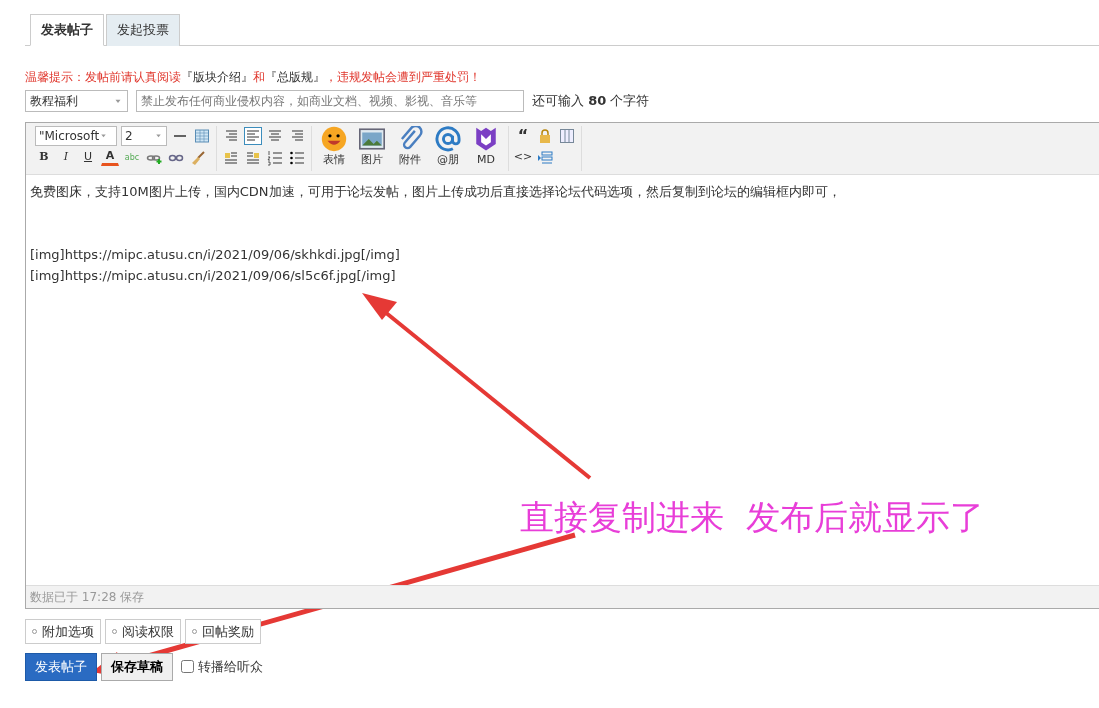 The height and width of the screenshot is (708, 1099). What do you see at coordinates (372, 138) in the screenshot?
I see `picture-icon` at bounding box center [372, 138].